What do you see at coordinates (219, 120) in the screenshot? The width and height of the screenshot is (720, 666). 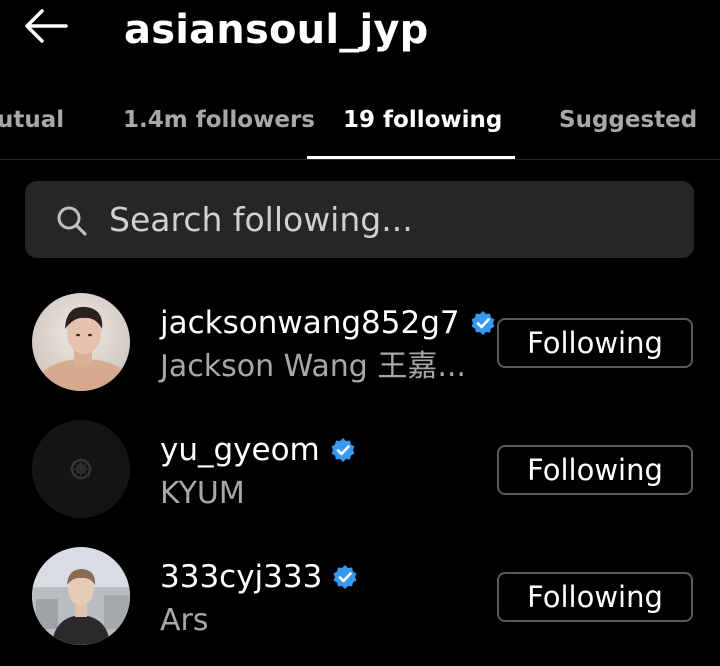 I see `tab-followers: 1.4m followers` at bounding box center [219, 120].